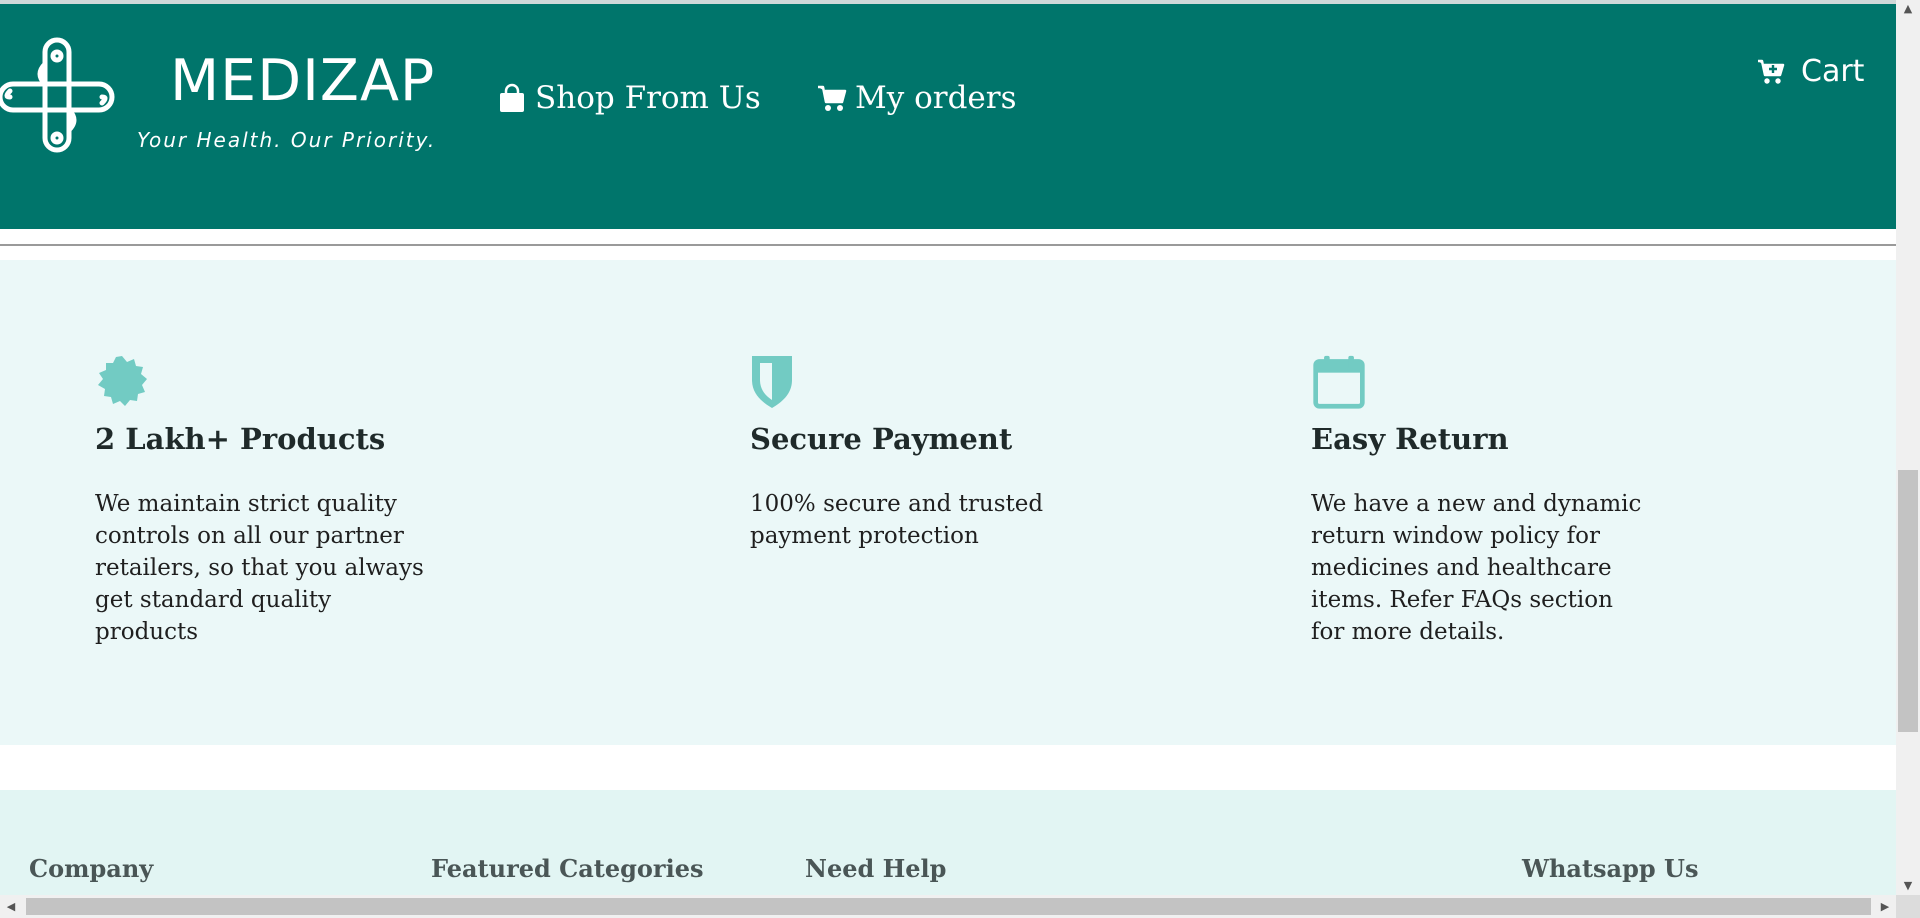 Image resolution: width=1920 pixels, height=918 pixels. Describe the element at coordinates (1833, 71) in the screenshot. I see `cart-label: Cart` at that location.